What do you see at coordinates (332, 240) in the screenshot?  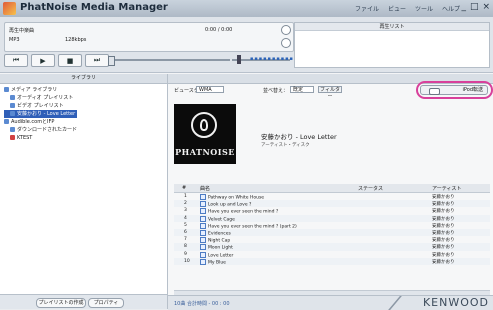 I see `table-row: 7 Night Cap 安藤かおり` at bounding box center [332, 240].